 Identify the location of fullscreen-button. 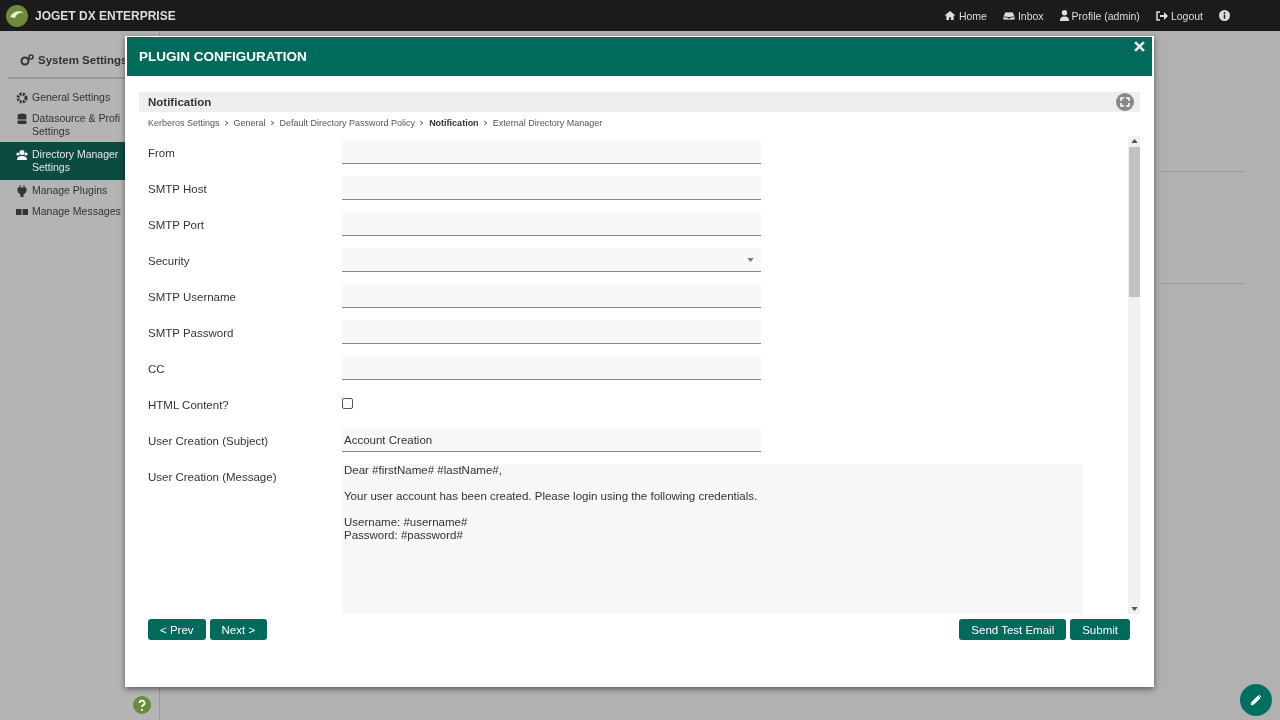
(1125, 102).